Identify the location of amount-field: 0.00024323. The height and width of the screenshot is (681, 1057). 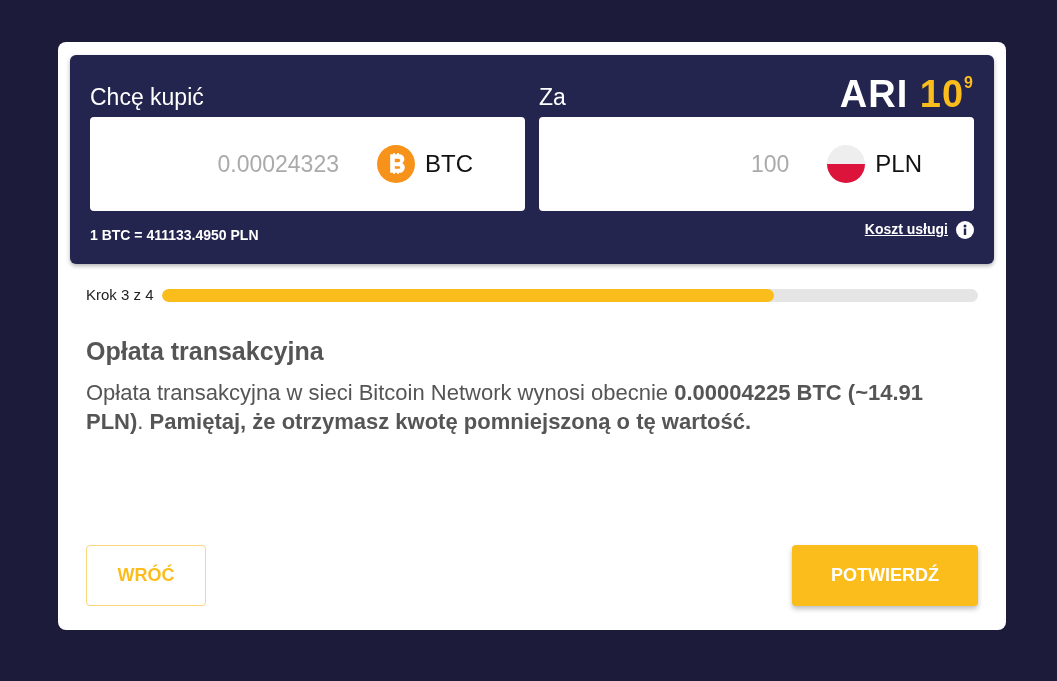
(241, 164).